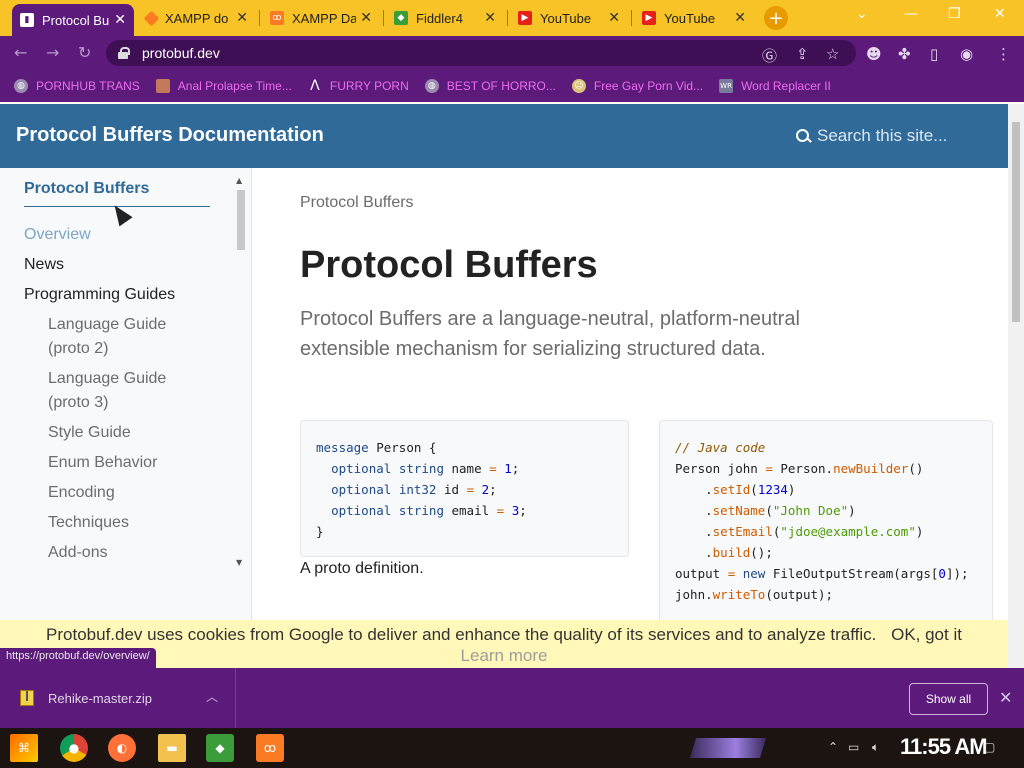 The image size is (1024, 768). What do you see at coordinates (481, 53) in the screenshot?
I see `address-bar: protobuf.dev` at bounding box center [481, 53].